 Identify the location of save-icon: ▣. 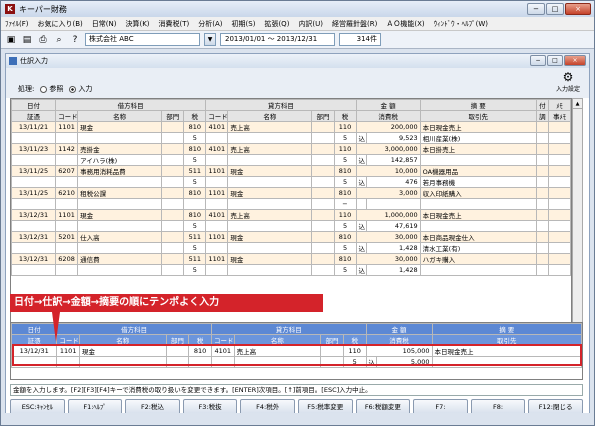
(11, 40).